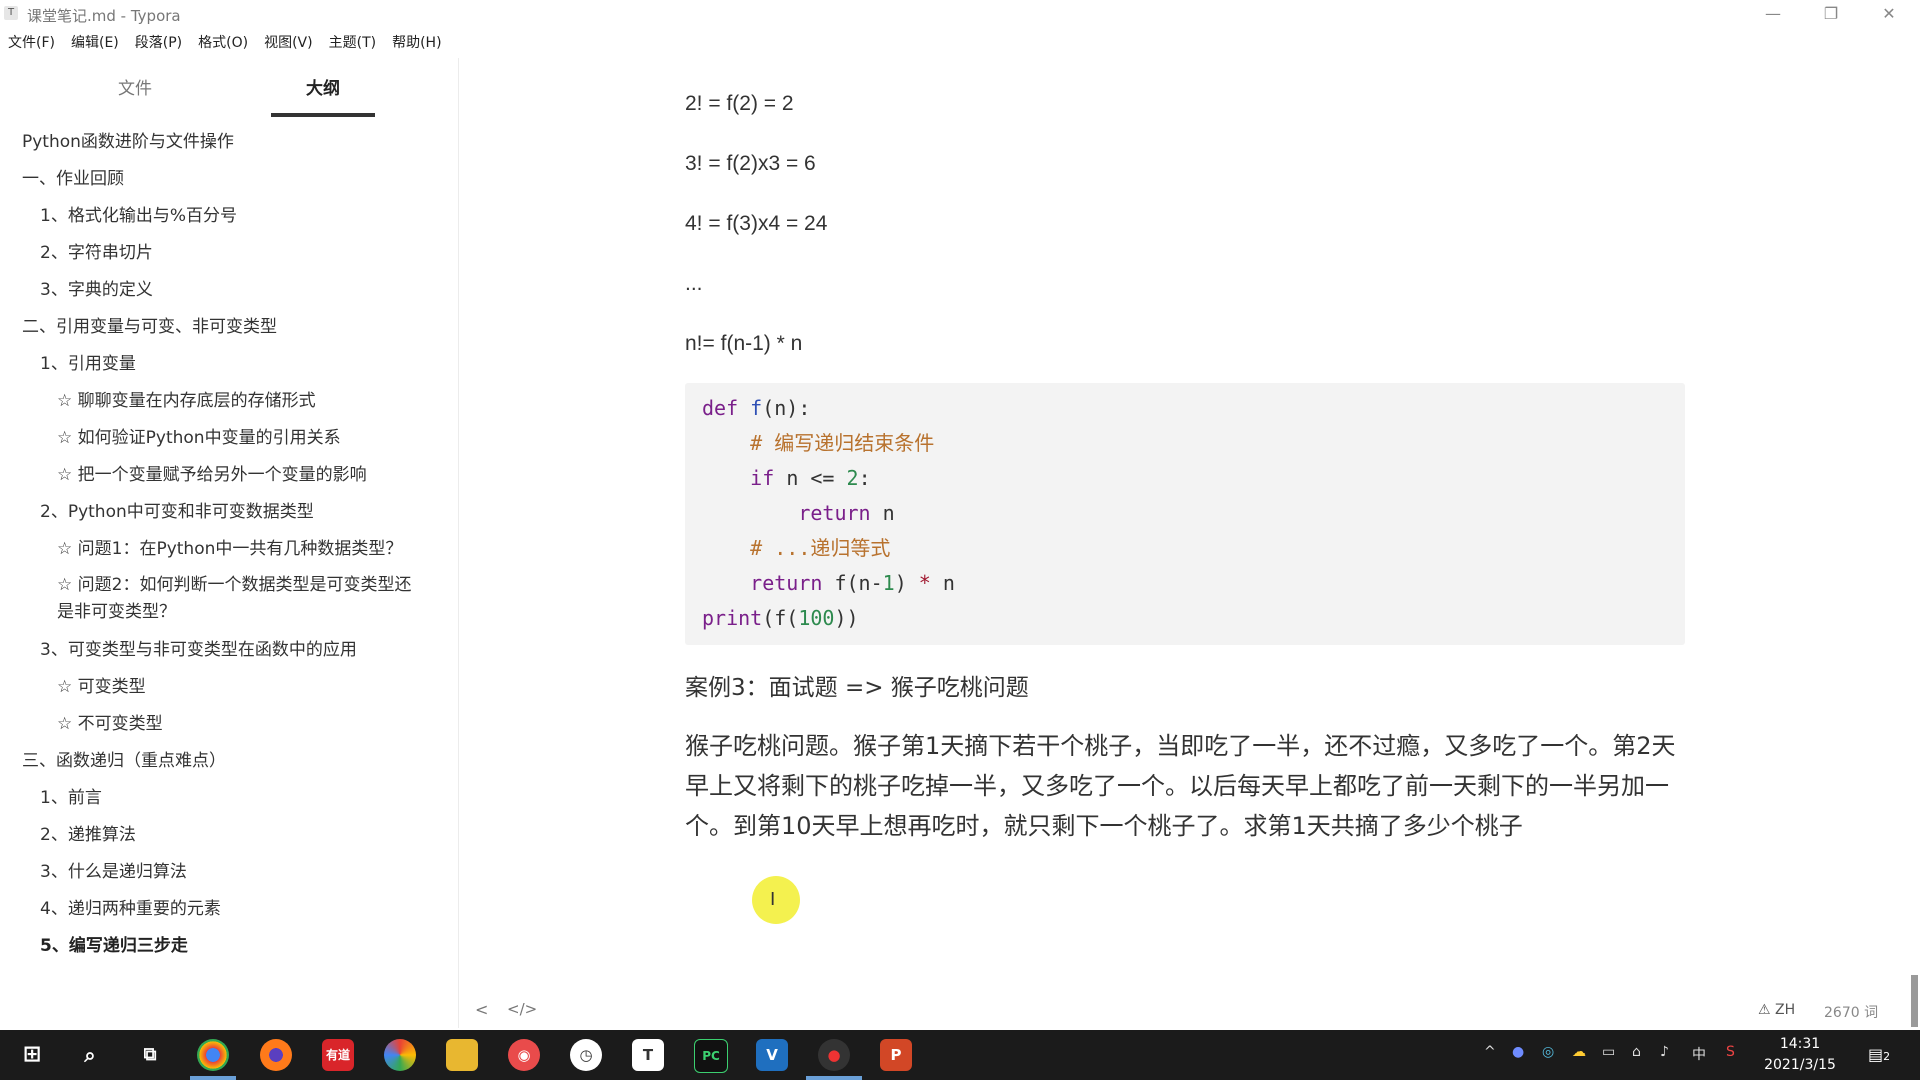  What do you see at coordinates (524, 1055) in the screenshot?
I see `screen-recorder-icon: ◉` at bounding box center [524, 1055].